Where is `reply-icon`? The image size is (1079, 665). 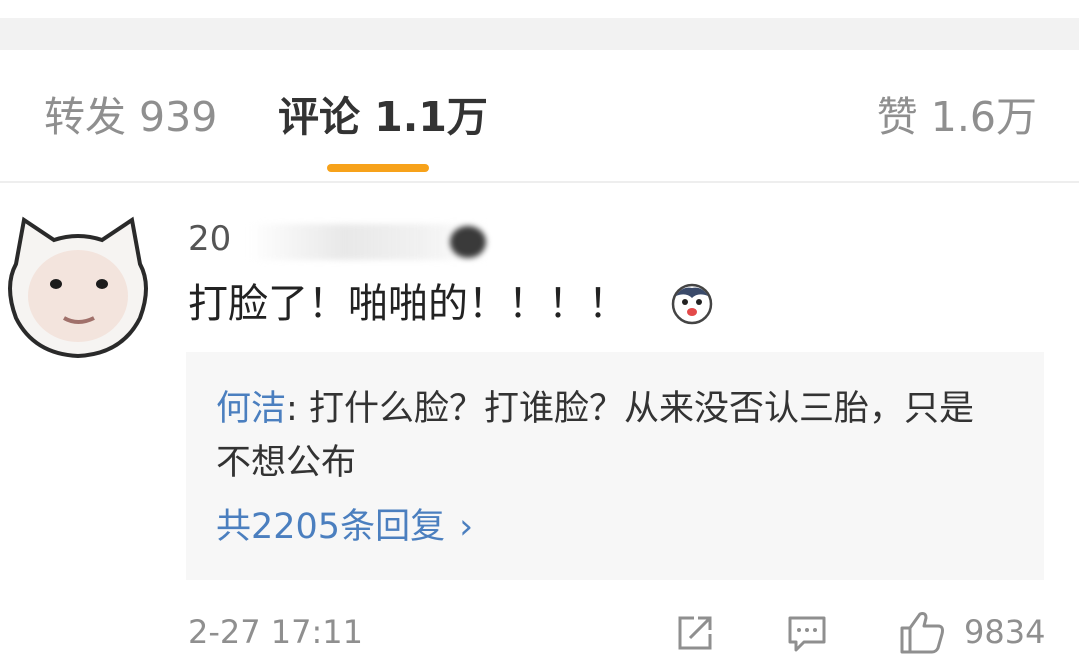 reply-icon is located at coordinates (807, 633).